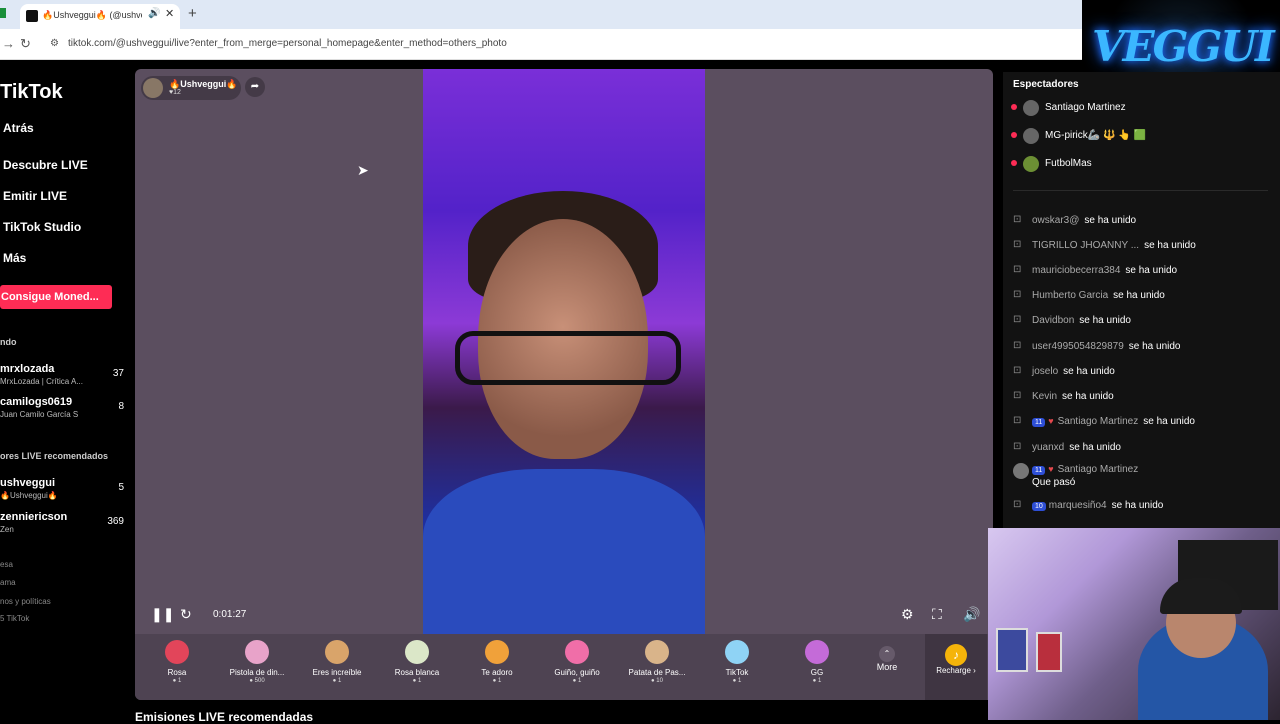 Image resolution: width=1280 pixels, height=724 pixels. I want to click on join-message: ⊡ 11 ♥ Santiago Martinez se ha unido, so click(1145, 423).